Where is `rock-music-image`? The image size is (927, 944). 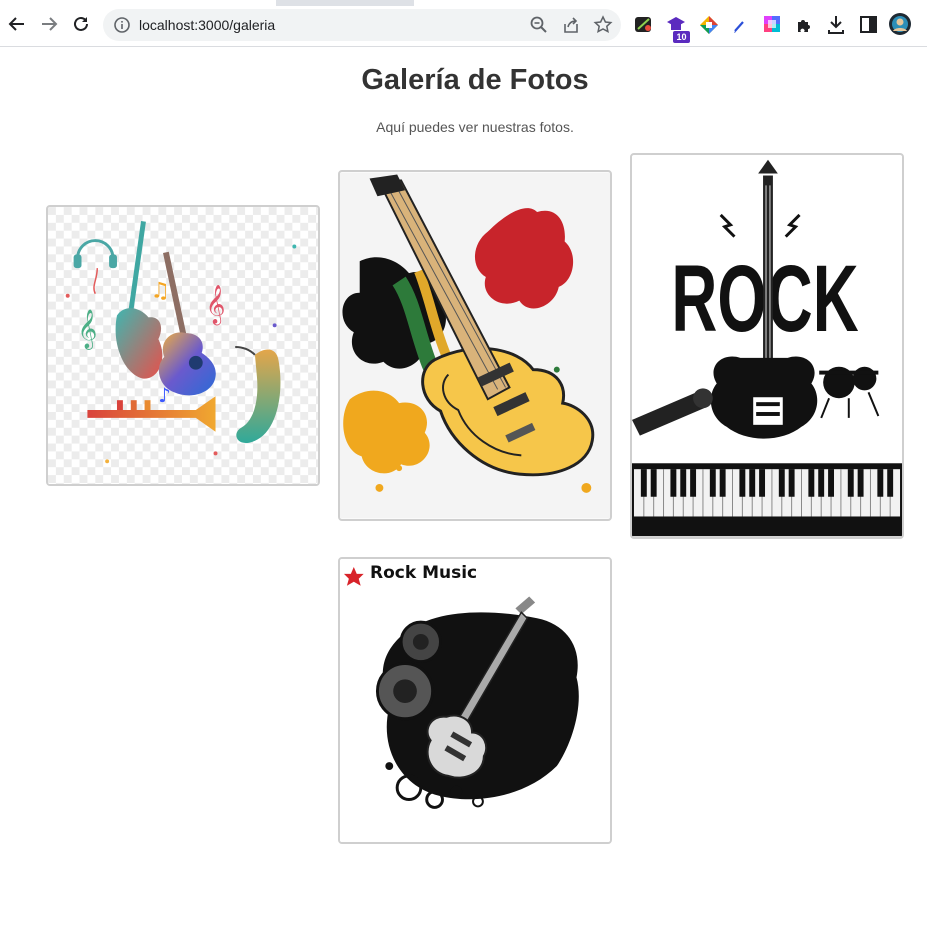 rock-music-image is located at coordinates (475, 700).